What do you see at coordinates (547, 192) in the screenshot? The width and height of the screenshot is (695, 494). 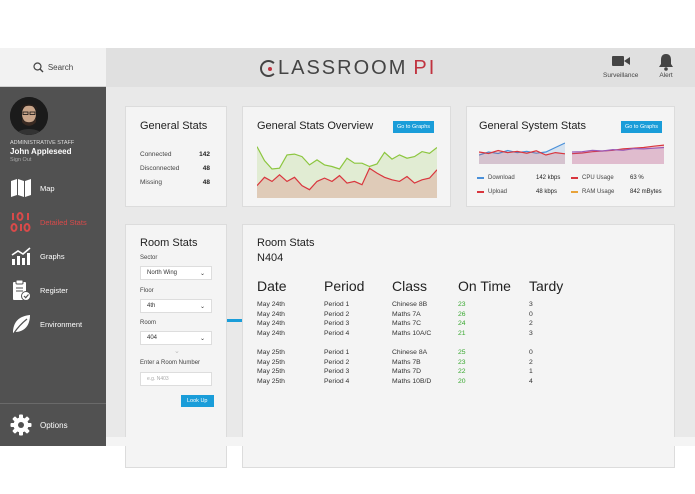 I see `stat-value: 48 kbps` at bounding box center [547, 192].